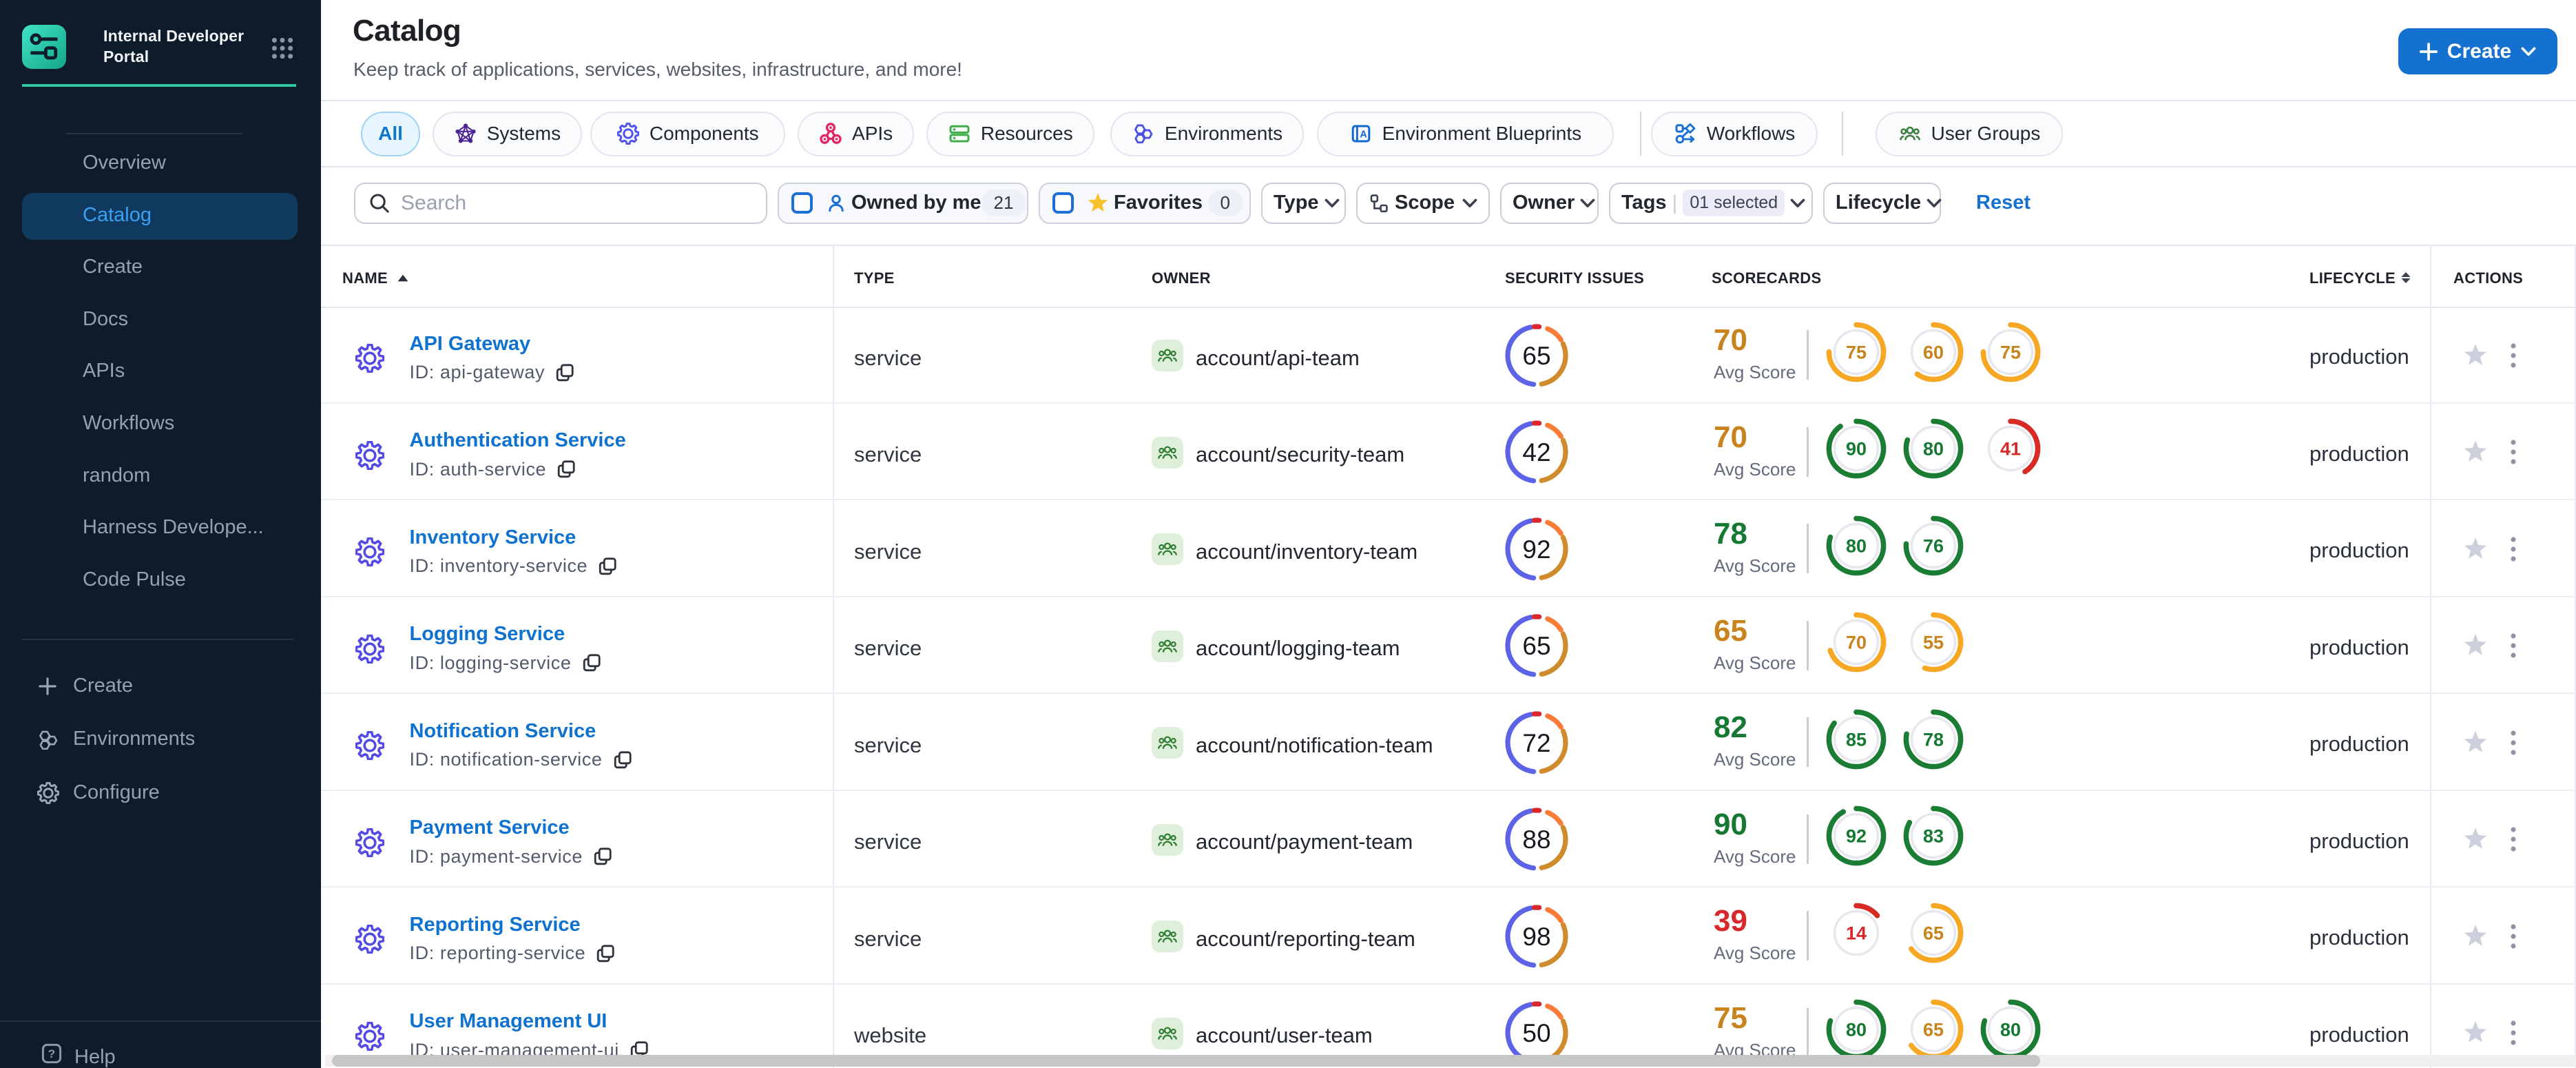  What do you see at coordinates (1856, 643) in the screenshot?
I see `svg-text: 70` at bounding box center [1856, 643].